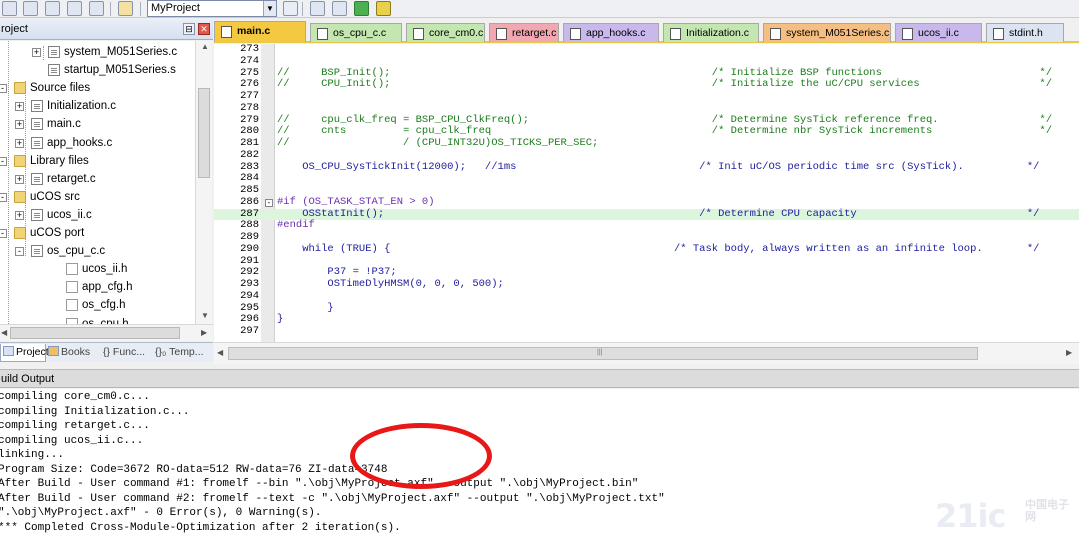 The width and height of the screenshot is (1079, 539). I want to click on code-line: 282, so click(646, 155).